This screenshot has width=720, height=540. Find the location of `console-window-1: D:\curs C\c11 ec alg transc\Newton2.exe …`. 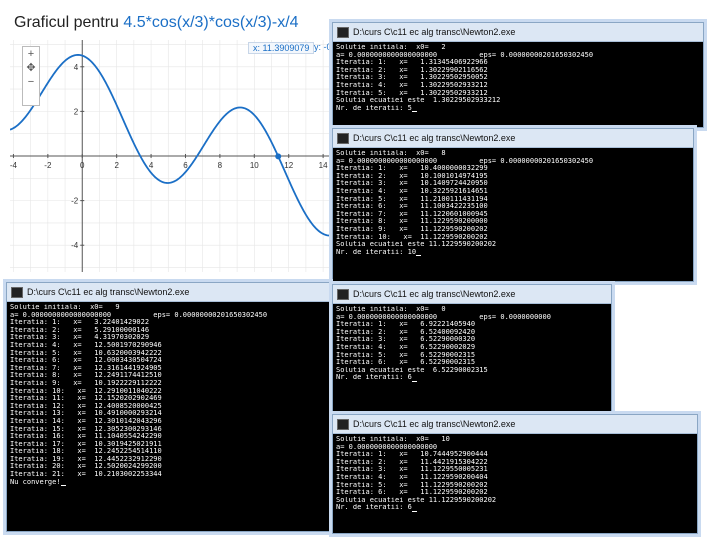

console-window-1: D:\curs C\c11 ec alg transc\Newton2.exe … is located at coordinates (518, 75).